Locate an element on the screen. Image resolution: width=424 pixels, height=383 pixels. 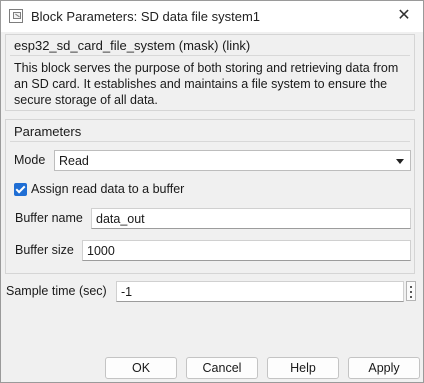
buffer-name-label: Buffer name is located at coordinates (49, 218).